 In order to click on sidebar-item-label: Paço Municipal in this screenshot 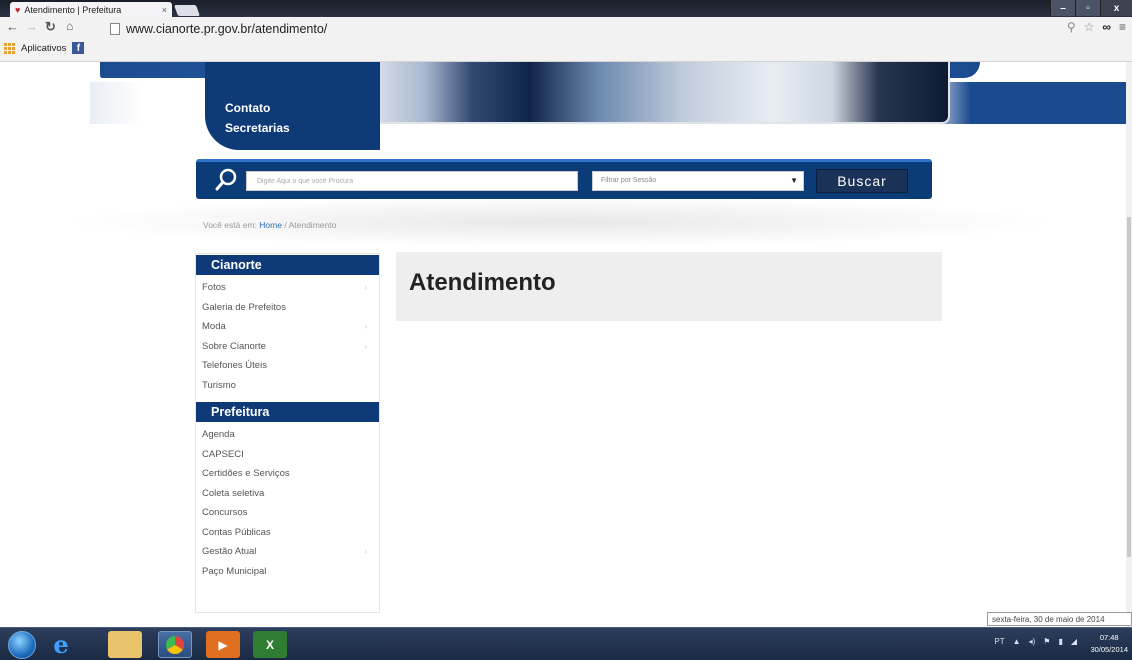, I will do `click(234, 571)`.